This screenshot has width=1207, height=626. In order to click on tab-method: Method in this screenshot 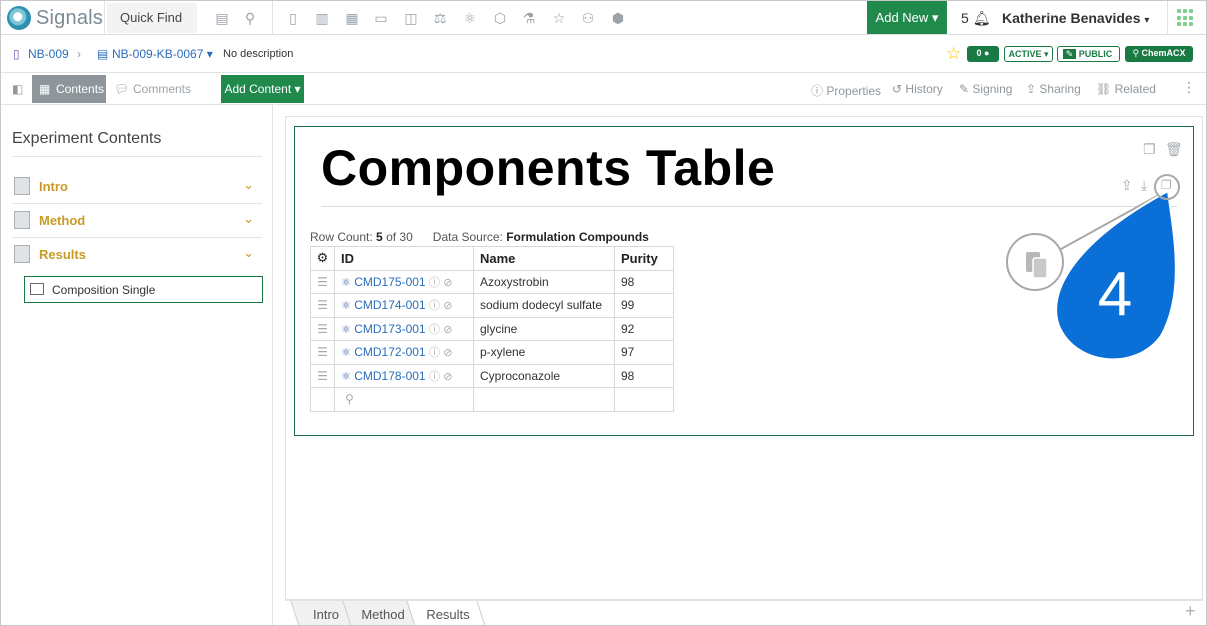, I will do `click(383, 614)`.